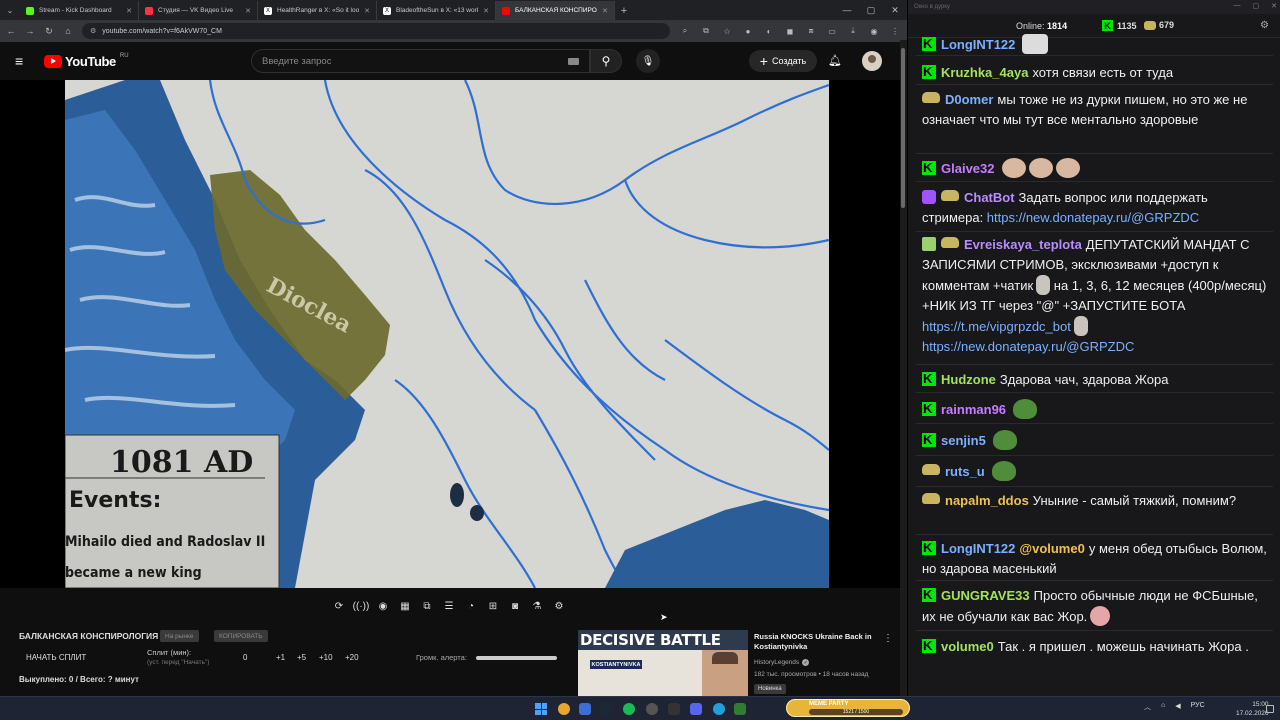  Describe the element at coordinates (573, 61) in the screenshot. I see `keyboard-icon` at that location.